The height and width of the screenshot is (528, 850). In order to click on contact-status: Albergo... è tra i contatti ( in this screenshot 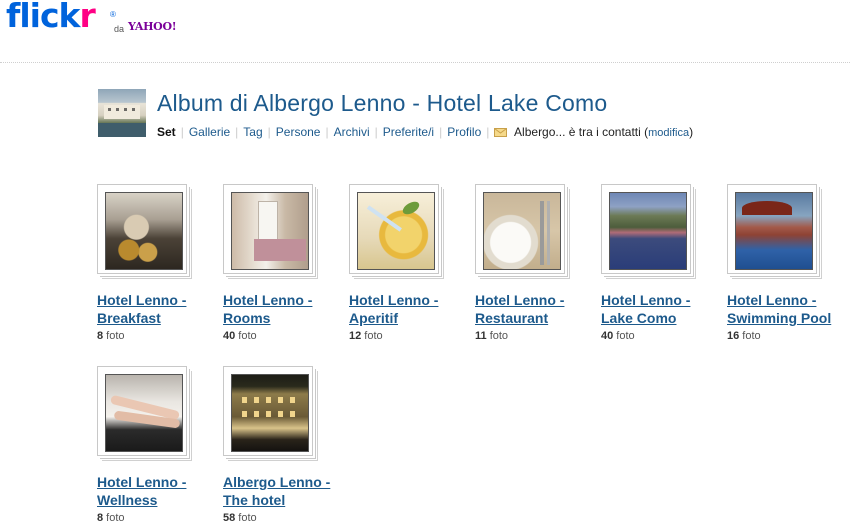, I will do `click(581, 132)`.